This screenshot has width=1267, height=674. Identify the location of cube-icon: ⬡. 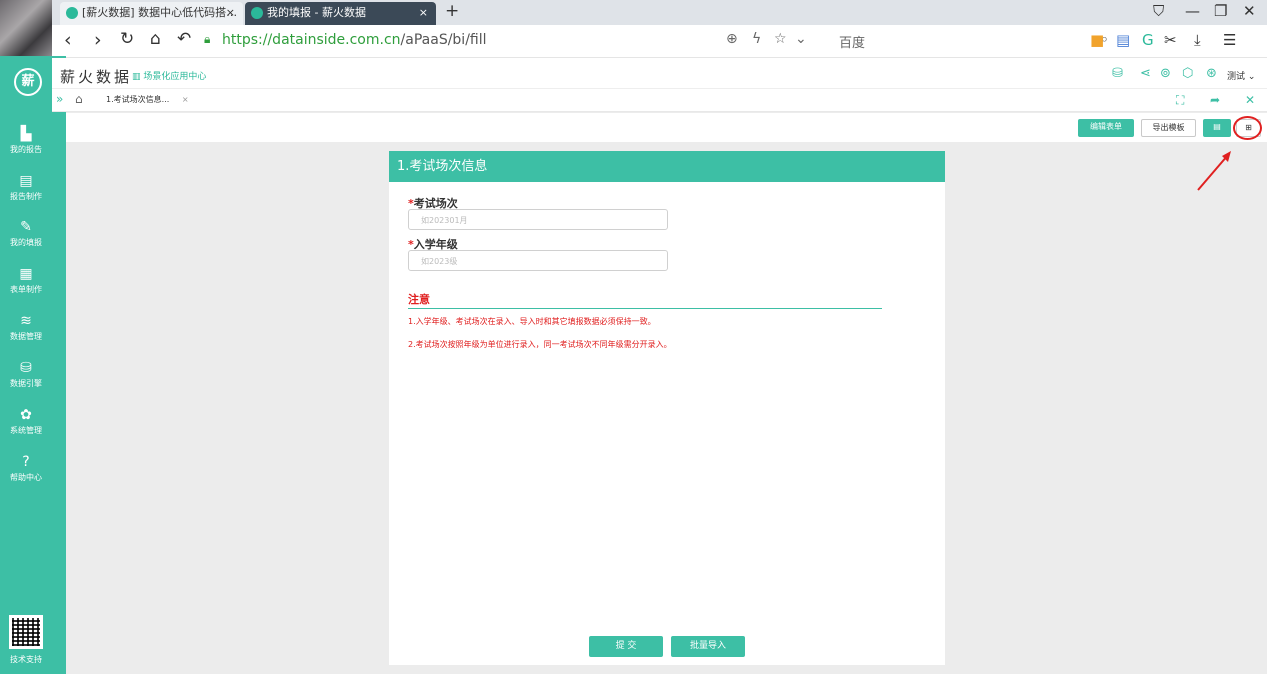
(1187, 73).